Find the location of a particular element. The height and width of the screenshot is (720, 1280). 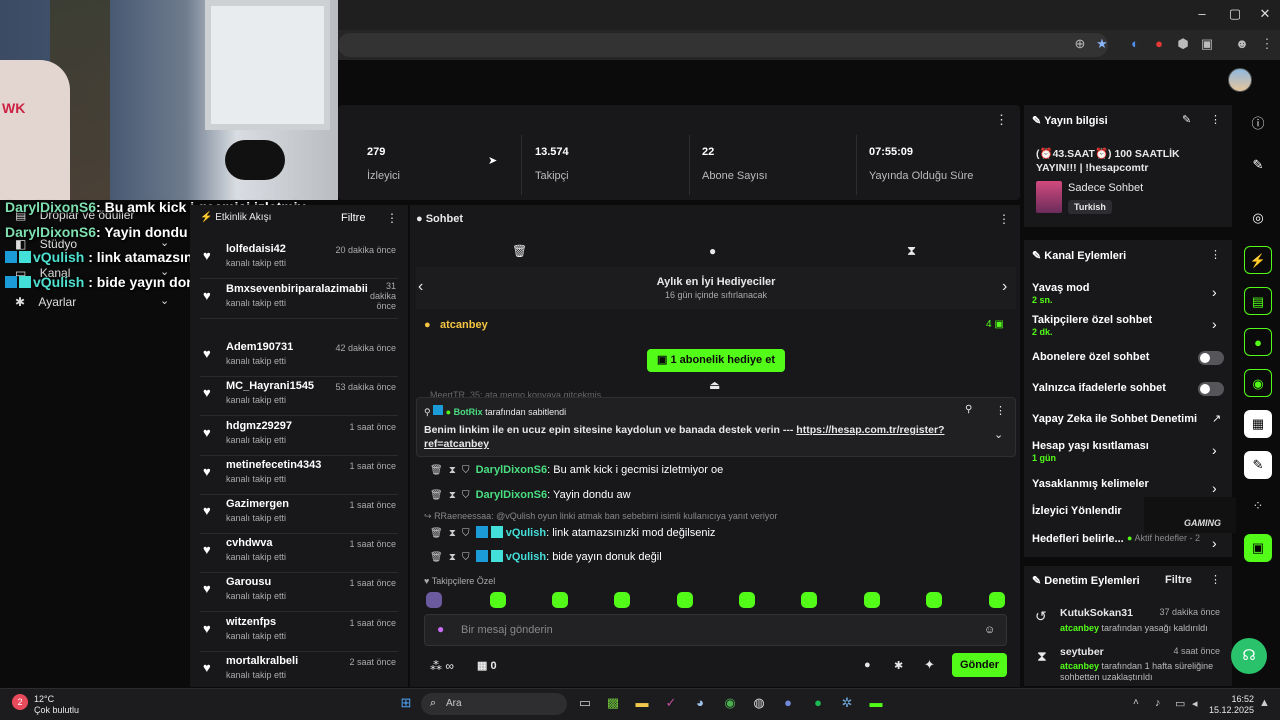

network-icon: ▭ is located at coordinates (1180, 703).